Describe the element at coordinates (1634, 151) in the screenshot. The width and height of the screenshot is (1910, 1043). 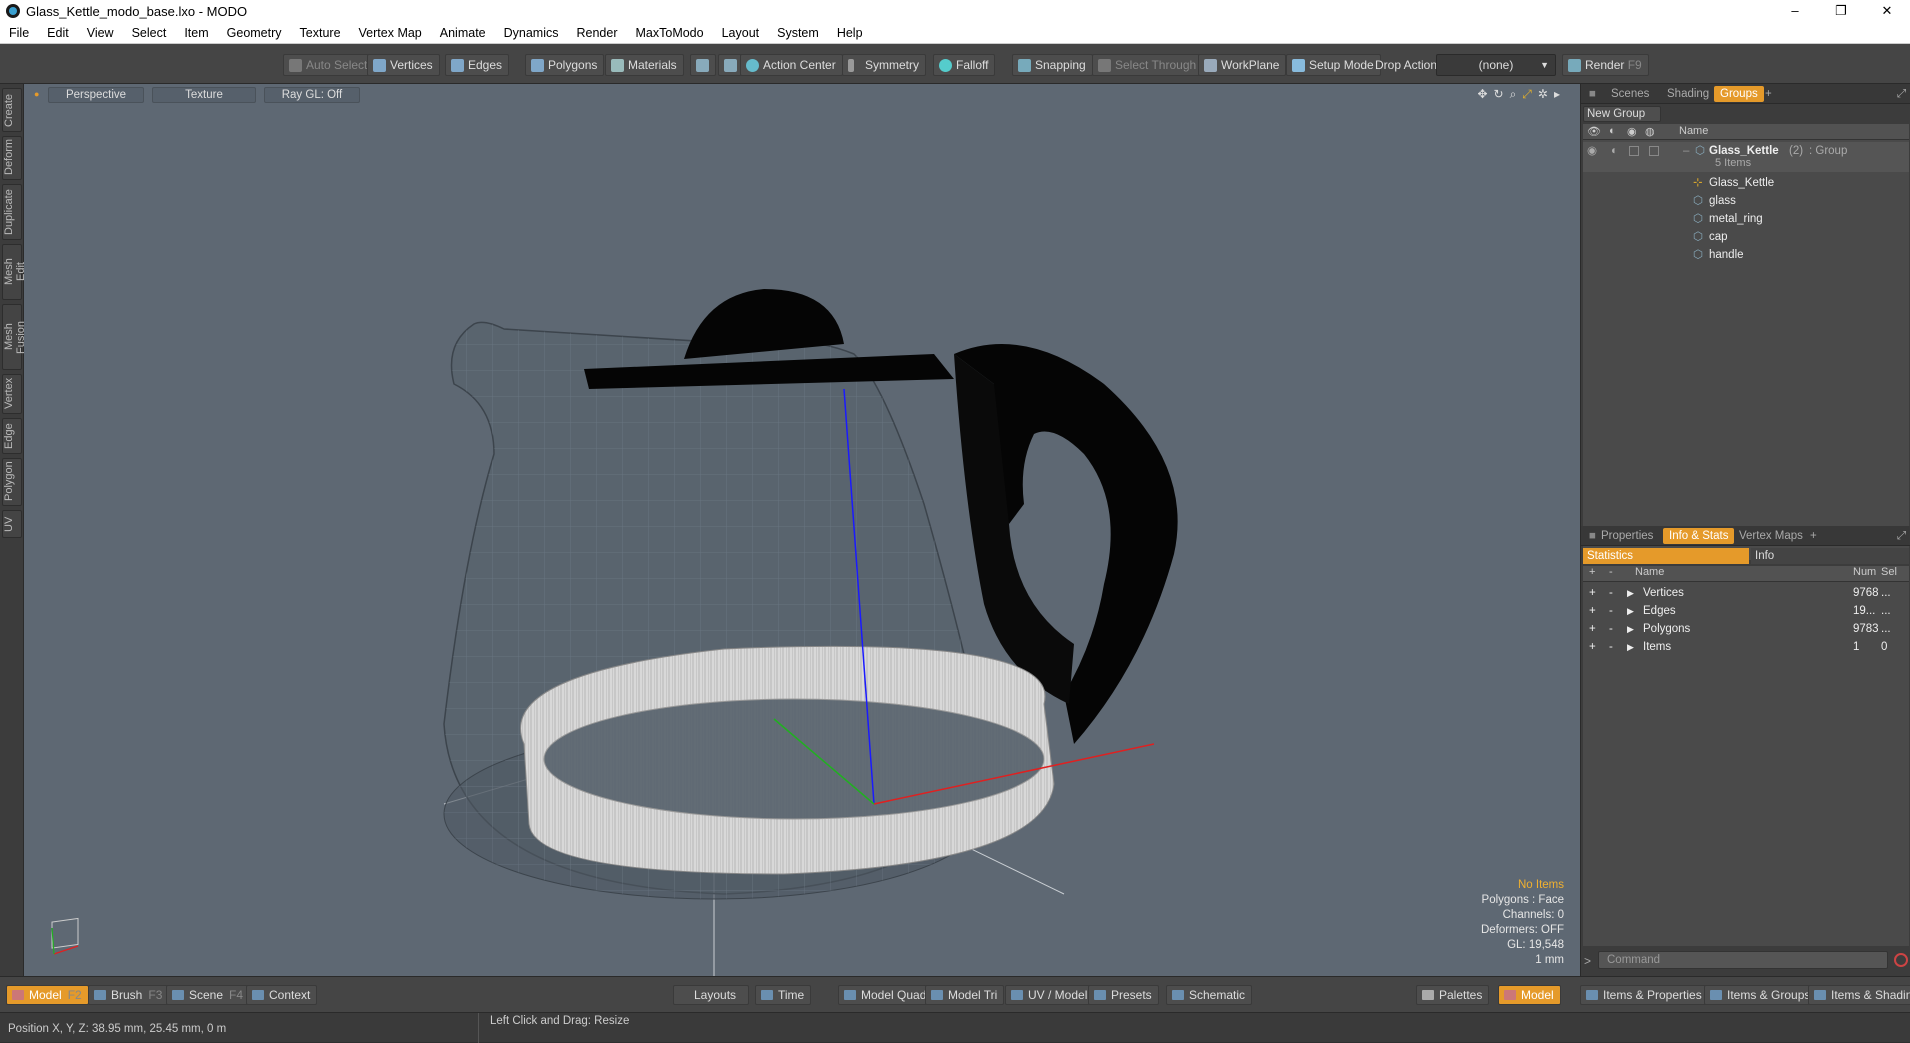
I see `group-select-checkbox` at that location.